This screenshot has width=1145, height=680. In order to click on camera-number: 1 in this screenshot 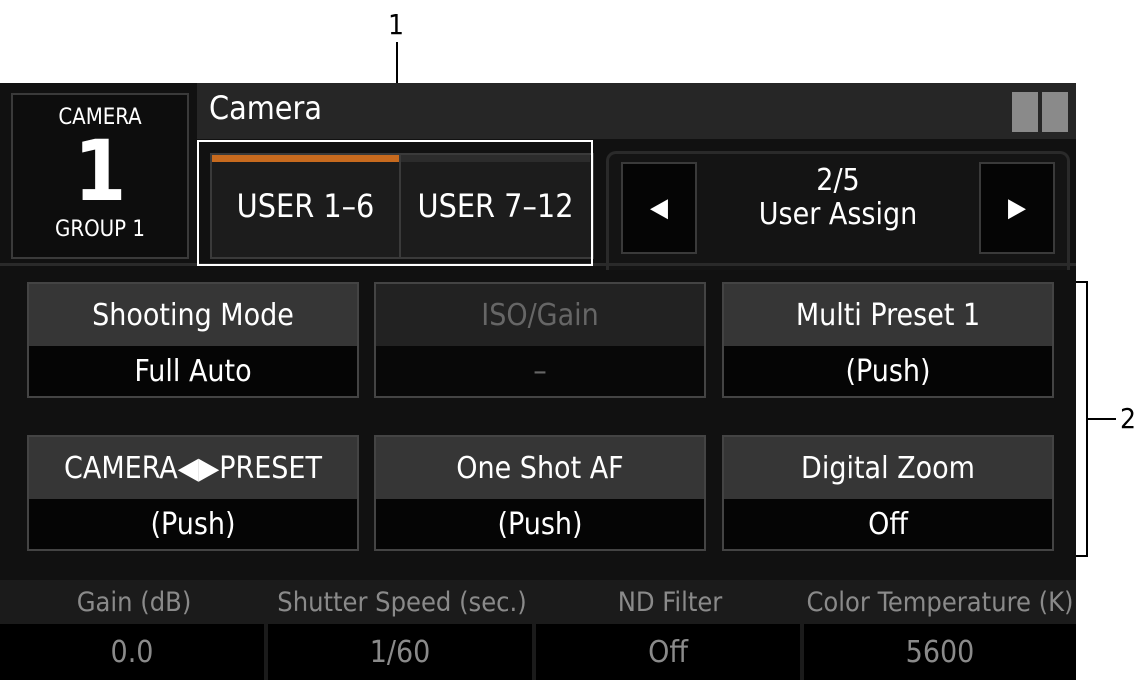, I will do `click(100, 171)`.